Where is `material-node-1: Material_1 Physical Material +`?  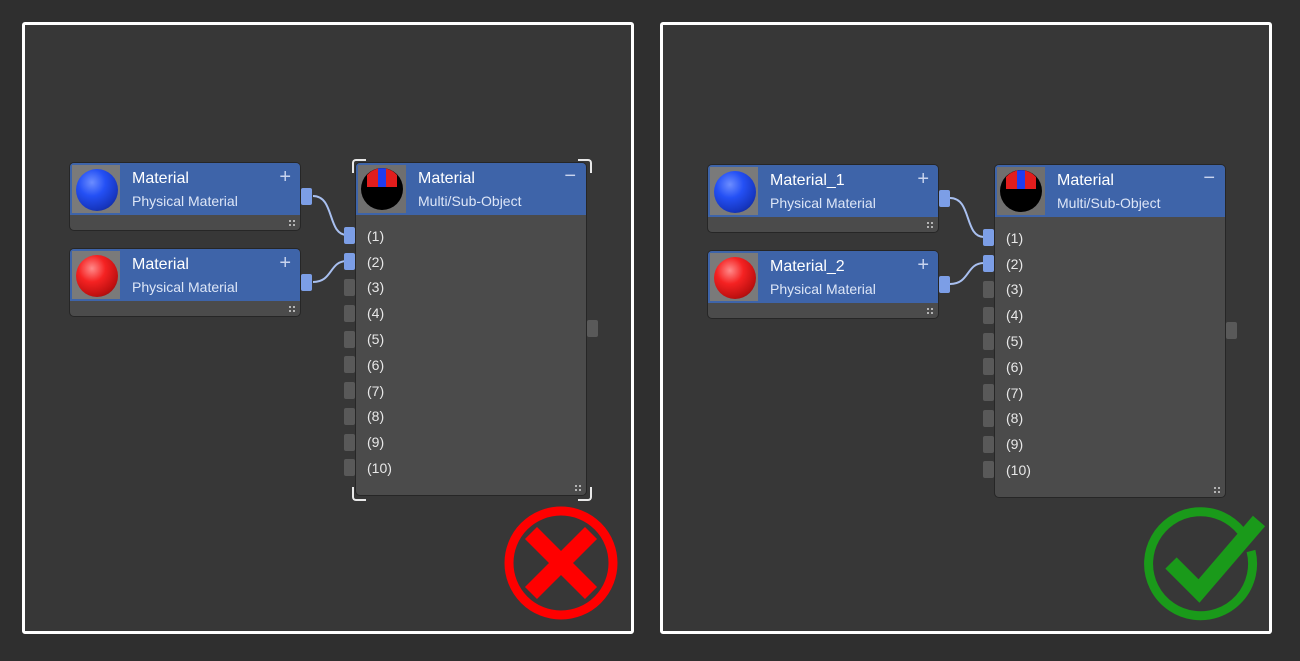 material-node-1: Material_1 Physical Material + is located at coordinates (823, 198).